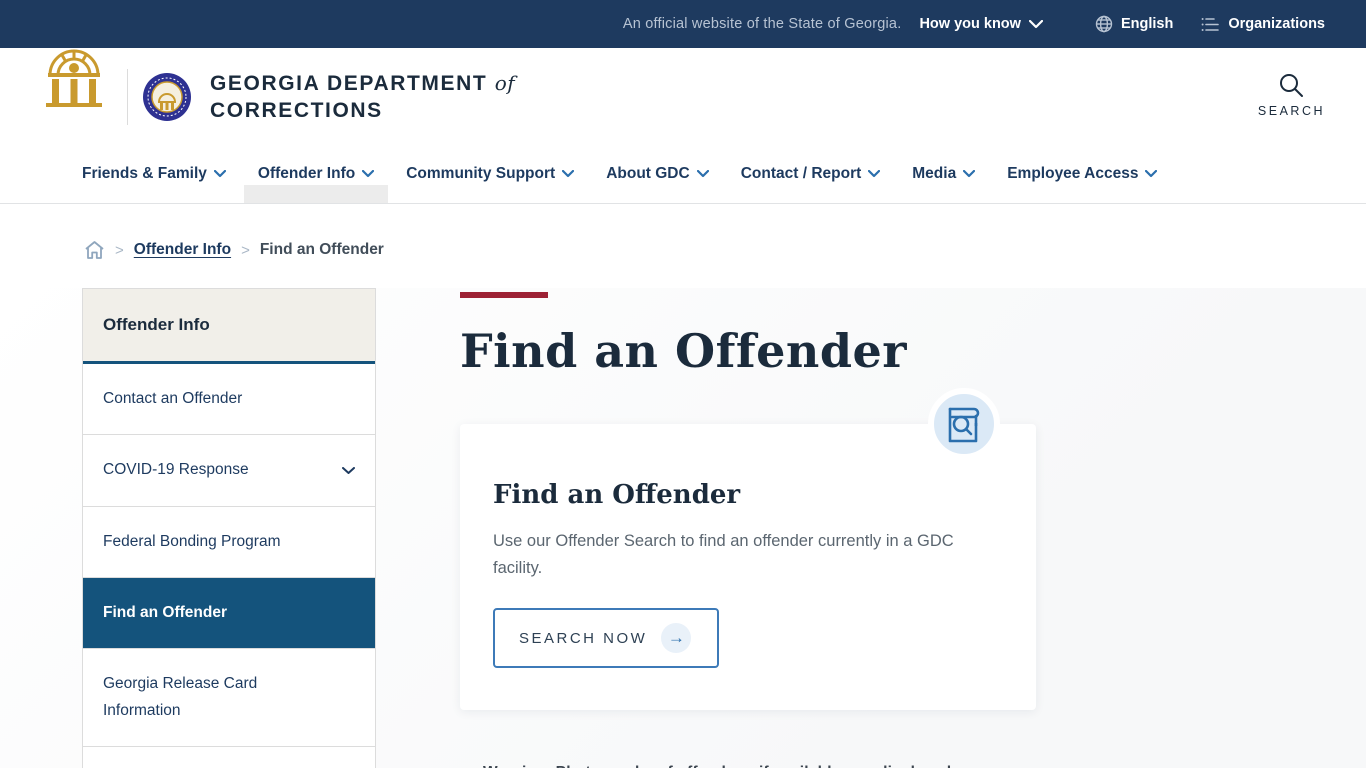 This screenshot has height=768, width=1366. What do you see at coordinates (606, 638) in the screenshot?
I see `search-now-button: SEARCH NOW →` at bounding box center [606, 638].